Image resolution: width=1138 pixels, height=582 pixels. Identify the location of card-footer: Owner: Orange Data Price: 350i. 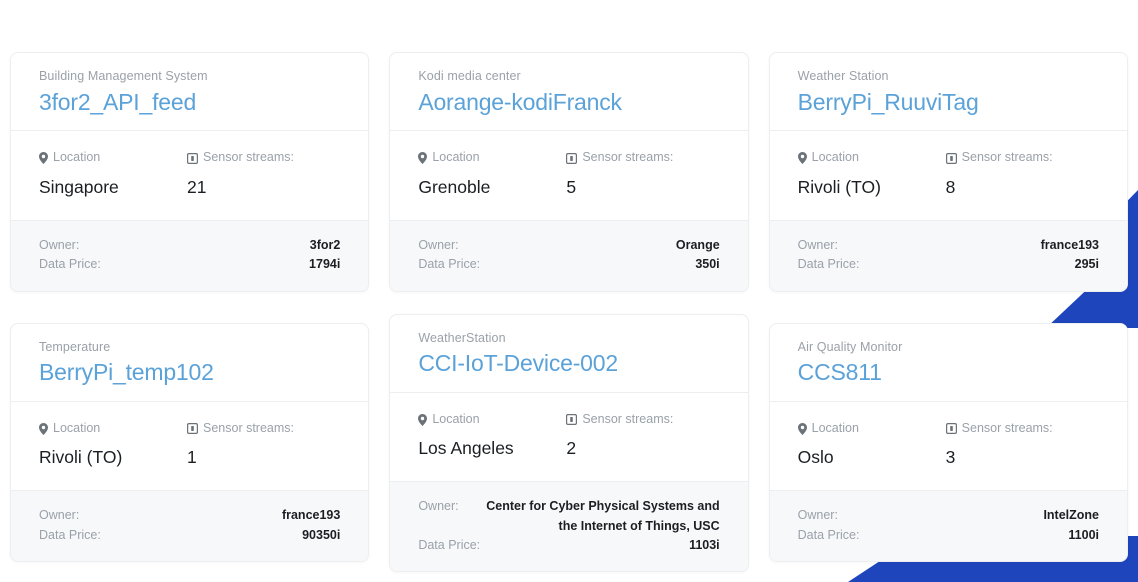
(569, 255).